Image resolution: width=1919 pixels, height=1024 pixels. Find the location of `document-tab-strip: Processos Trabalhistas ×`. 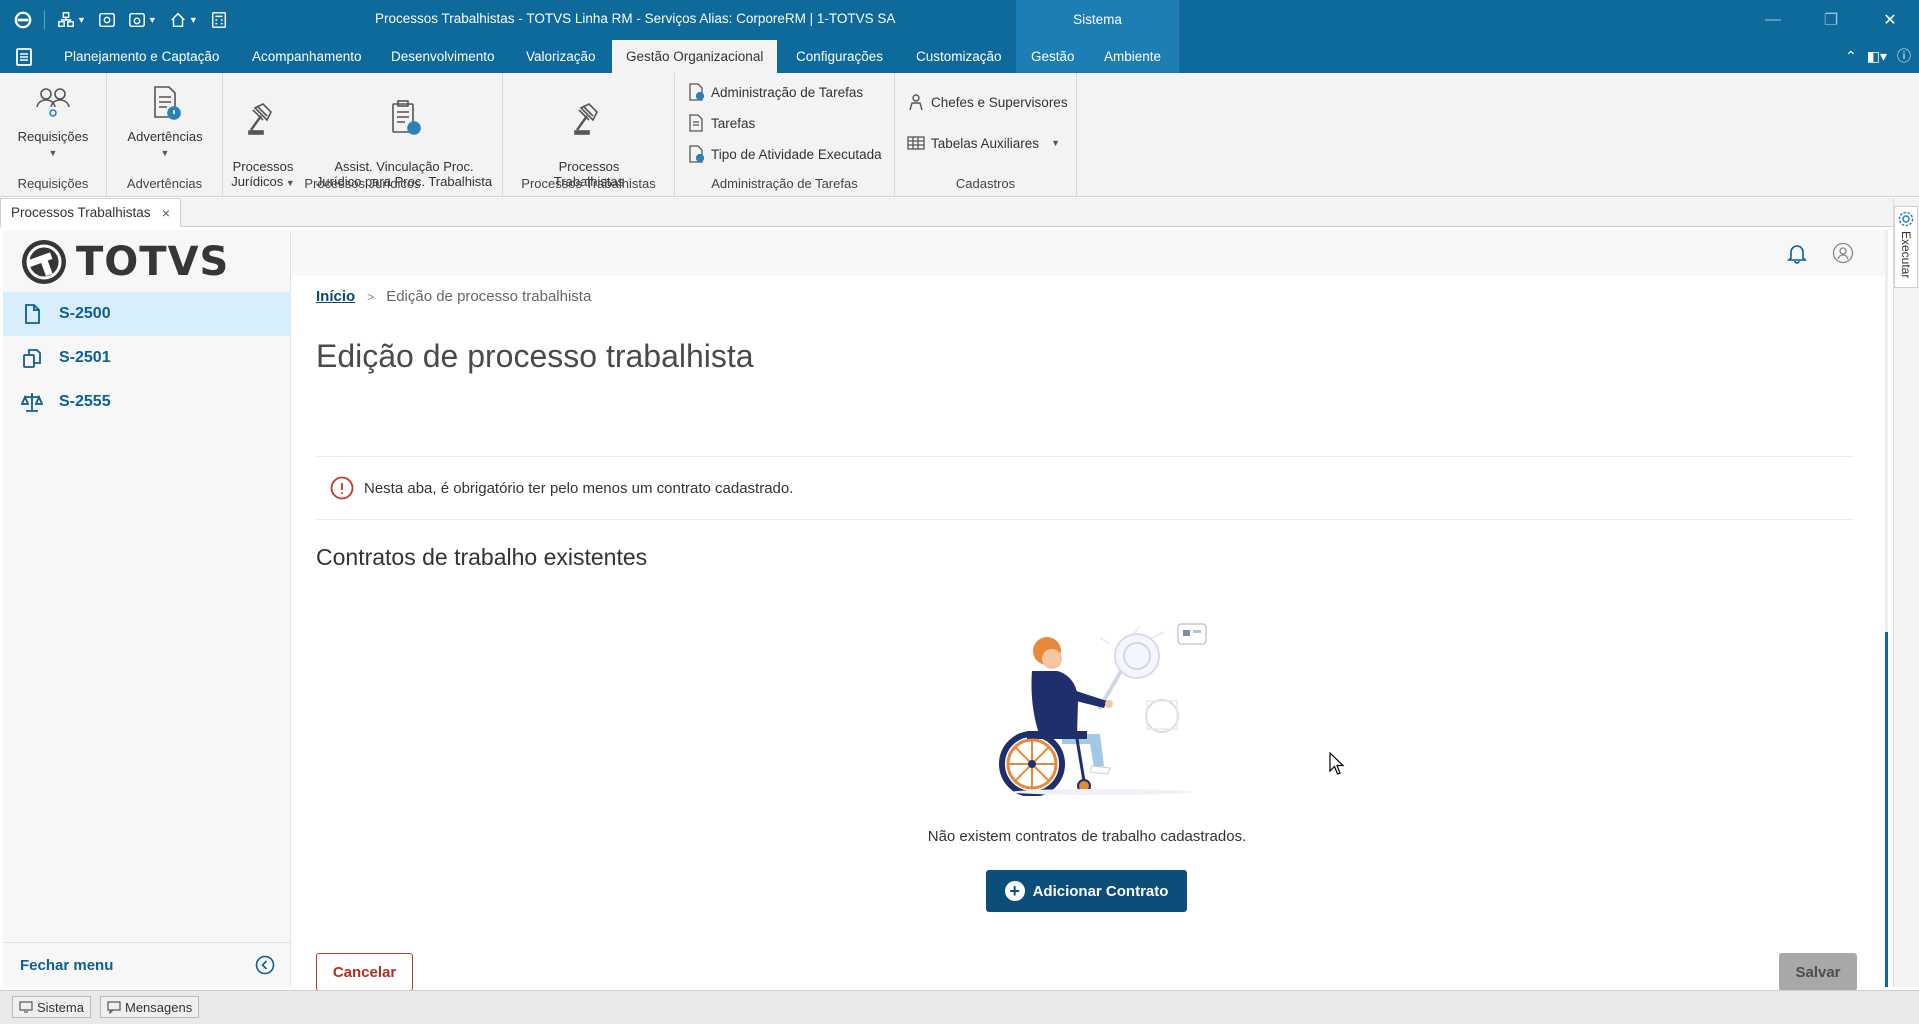

document-tab-strip: Processos Trabalhistas × is located at coordinates (959, 212).